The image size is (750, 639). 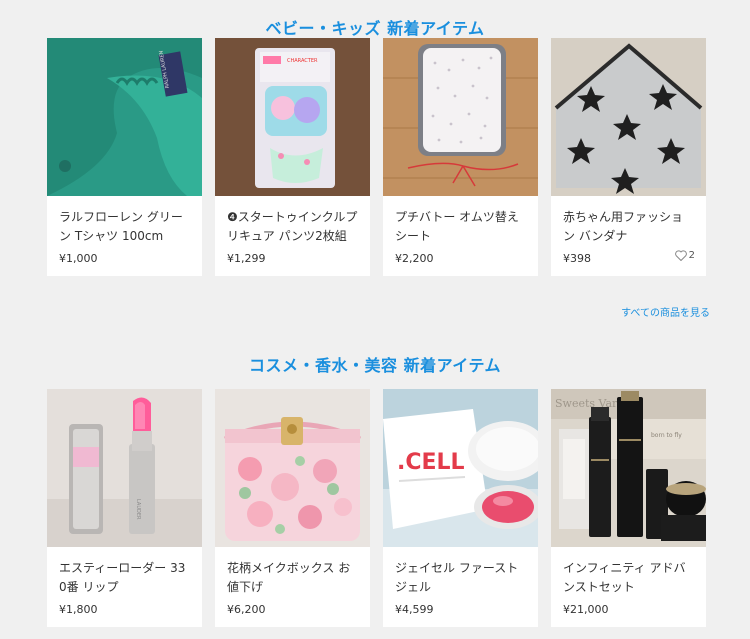 I want to click on product-name: エスティーローダー 330番 リップ, so click(x=122, y=577).